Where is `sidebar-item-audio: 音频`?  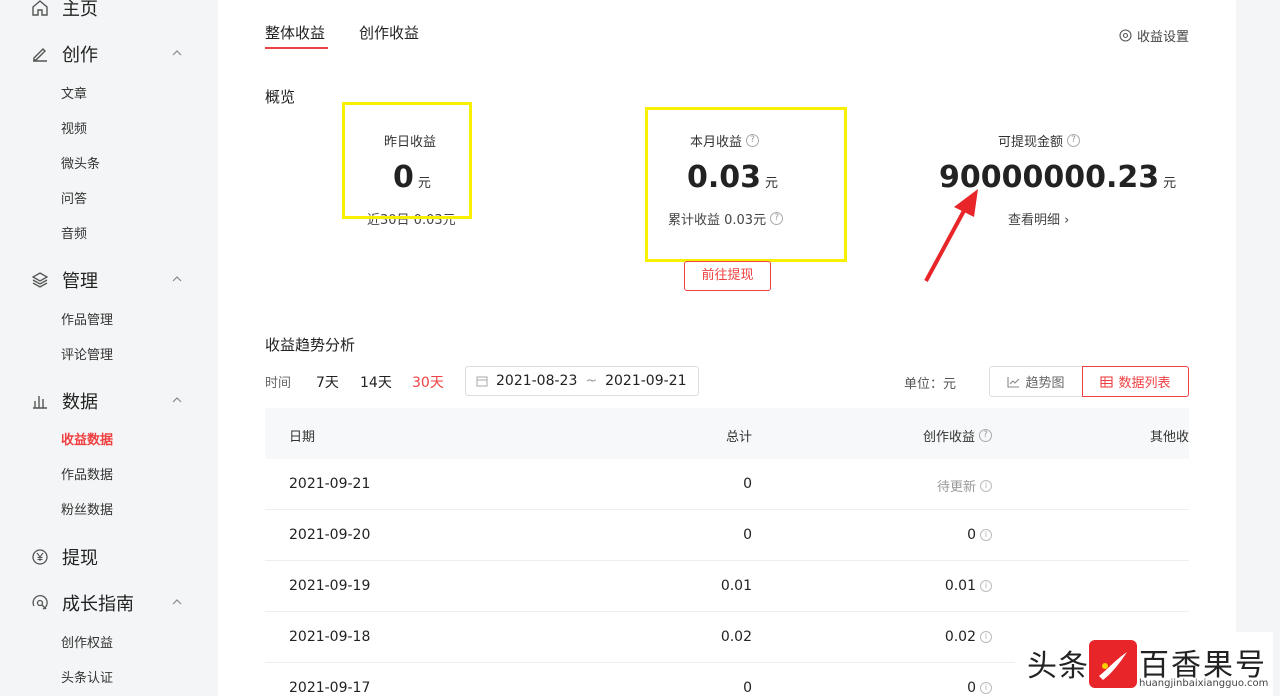 sidebar-item-audio: 音频 is located at coordinates (74, 232).